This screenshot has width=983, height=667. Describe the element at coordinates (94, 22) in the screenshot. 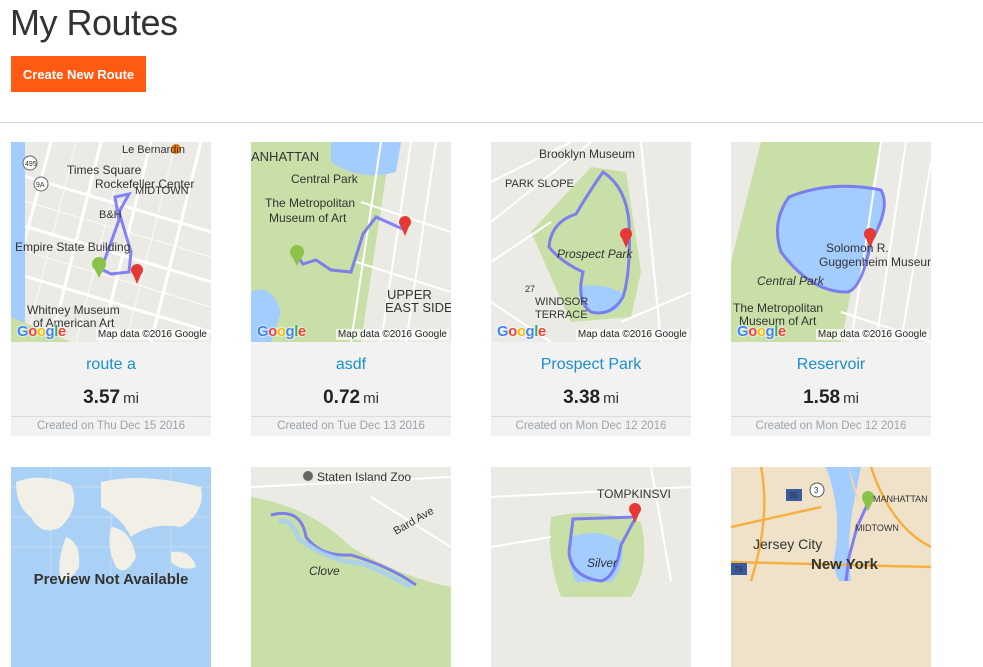

I see `page-title: My Routes` at that location.